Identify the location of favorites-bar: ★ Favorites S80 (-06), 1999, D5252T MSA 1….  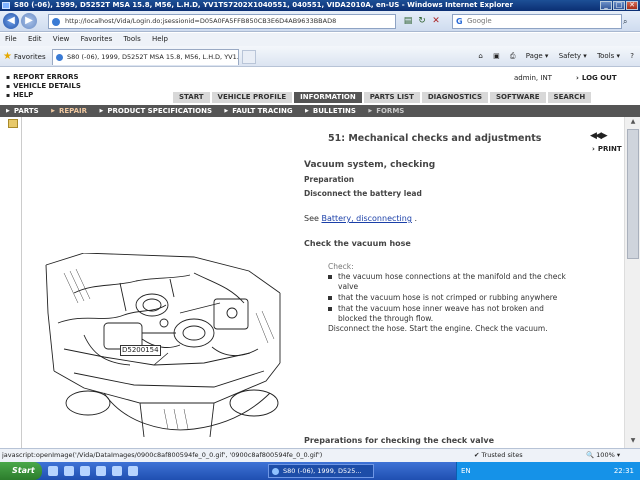
(320, 56).